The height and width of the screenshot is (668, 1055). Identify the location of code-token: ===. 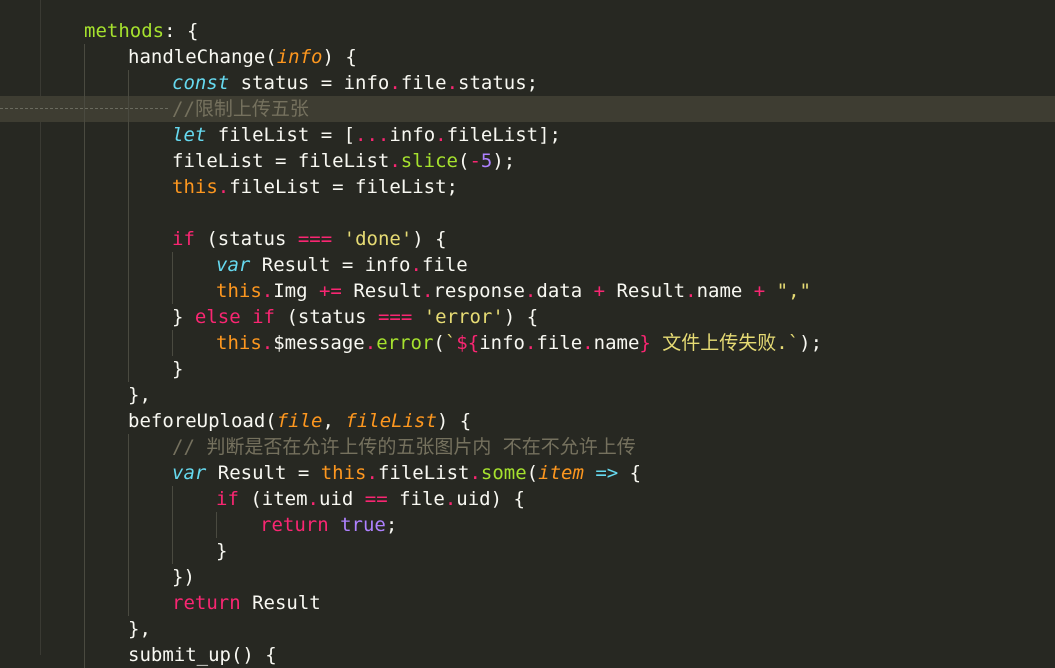
(395, 317).